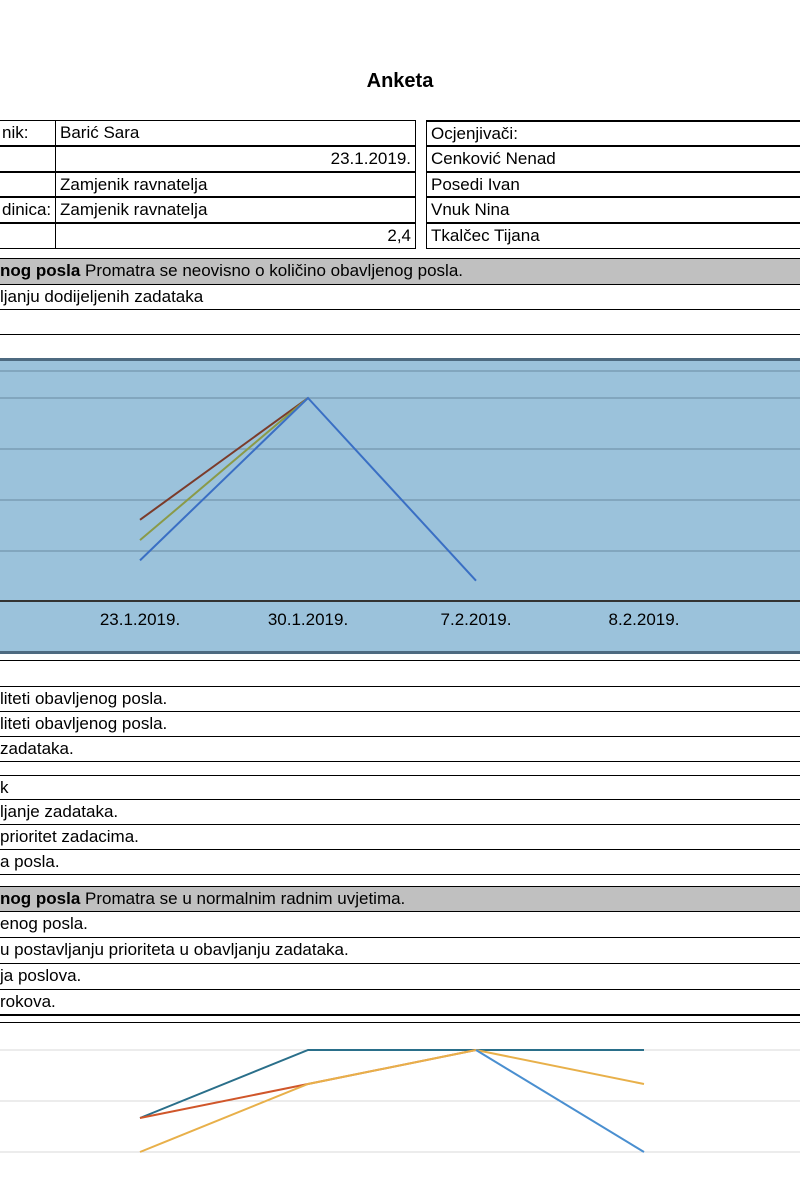 The height and width of the screenshot is (1200, 800). What do you see at coordinates (613, 133) in the screenshot?
I see `evaluator-cell: Ocjenjivači:` at bounding box center [613, 133].